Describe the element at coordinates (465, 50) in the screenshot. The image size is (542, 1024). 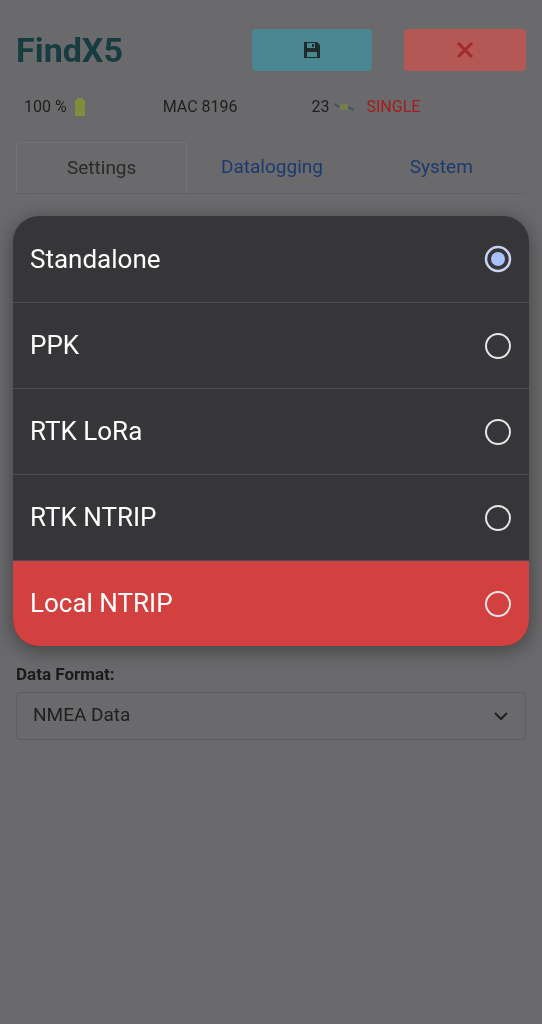
I see `close-icon` at that location.